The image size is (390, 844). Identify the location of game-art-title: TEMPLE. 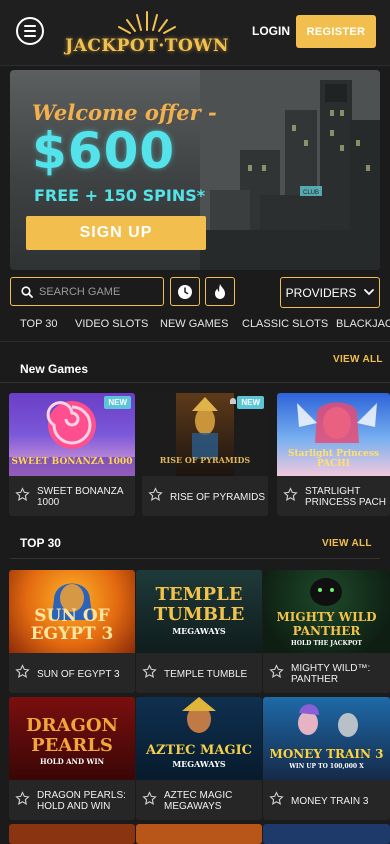
(199, 594).